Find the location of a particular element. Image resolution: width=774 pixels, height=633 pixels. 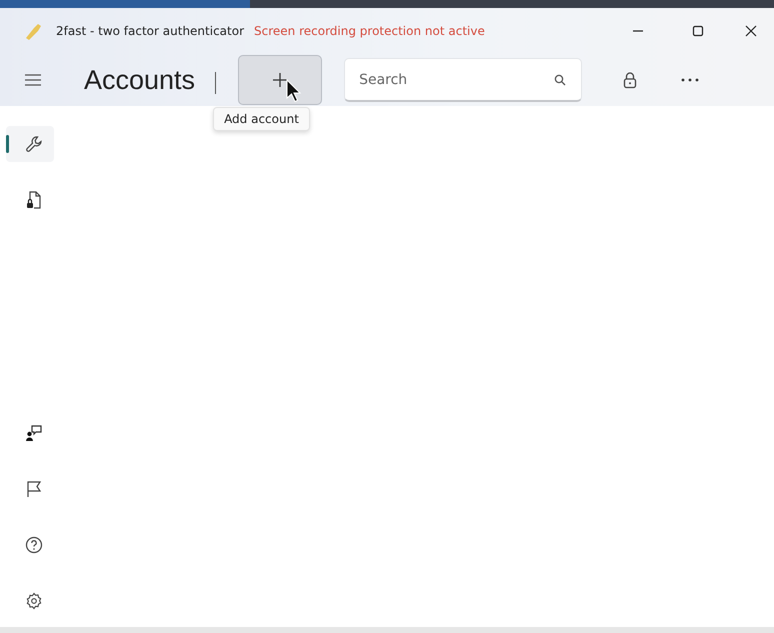

tooltip: Add account is located at coordinates (261, 119).